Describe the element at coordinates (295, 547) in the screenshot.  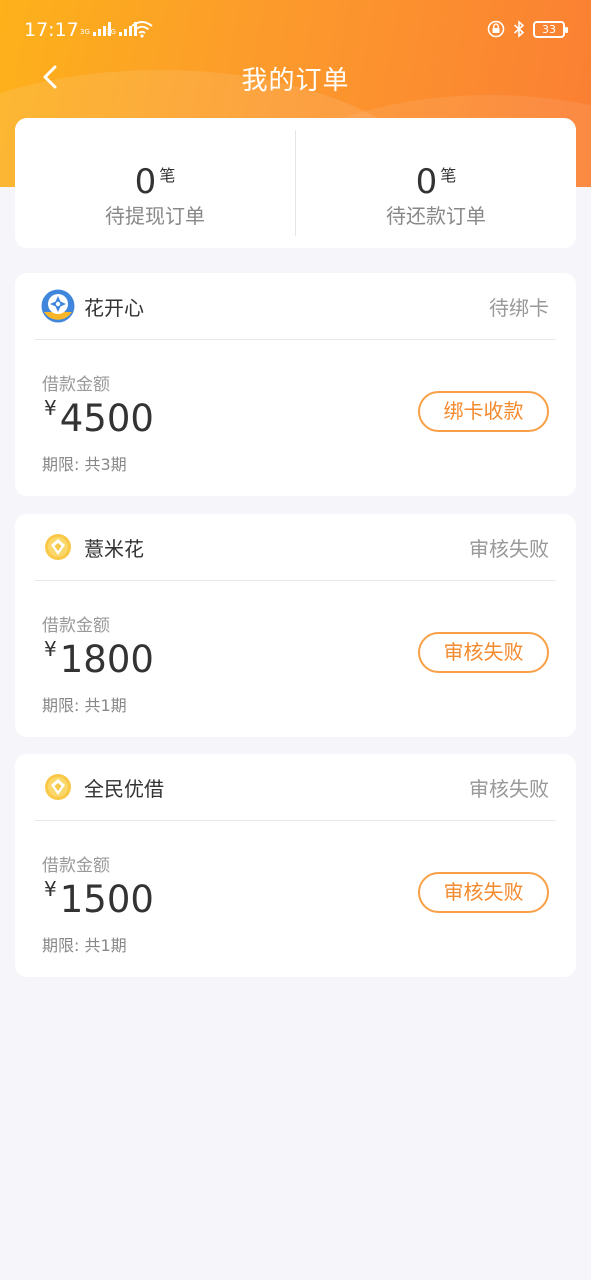
I see `order-card-header: 薏米花 审核失败` at that location.